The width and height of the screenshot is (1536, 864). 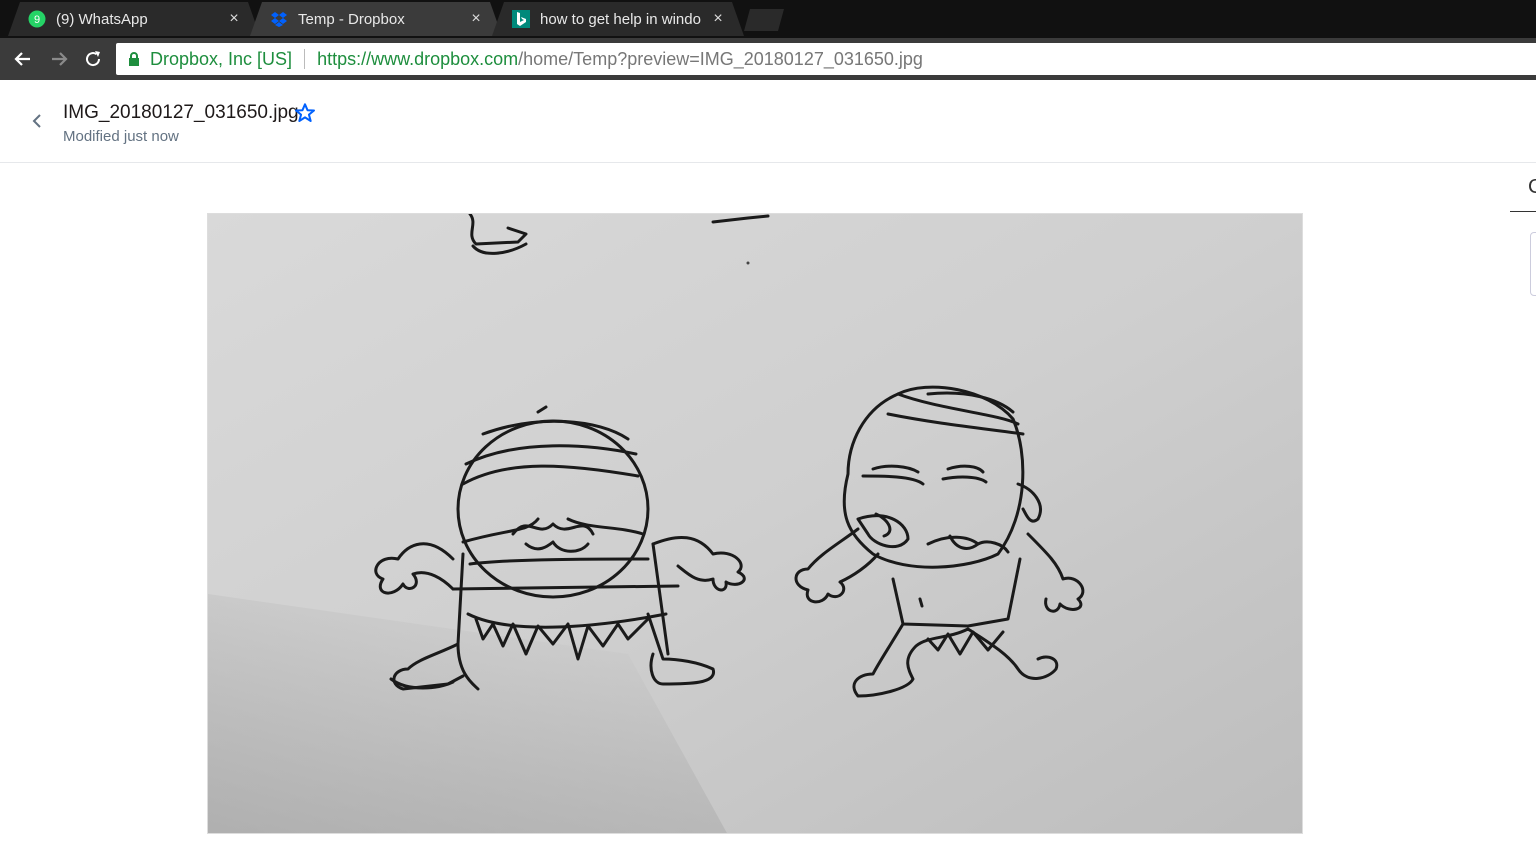 I want to click on tab-title: Temp - Dropbox, so click(x=351, y=19).